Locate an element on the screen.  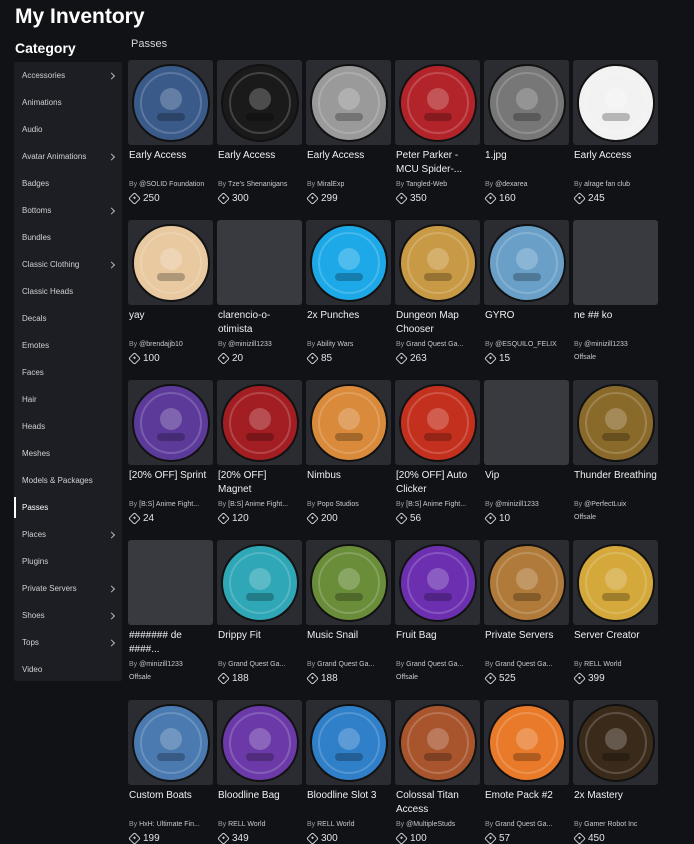
sidebar-item-classic-clothing: Classic Clothing is located at coordinates (68, 264).